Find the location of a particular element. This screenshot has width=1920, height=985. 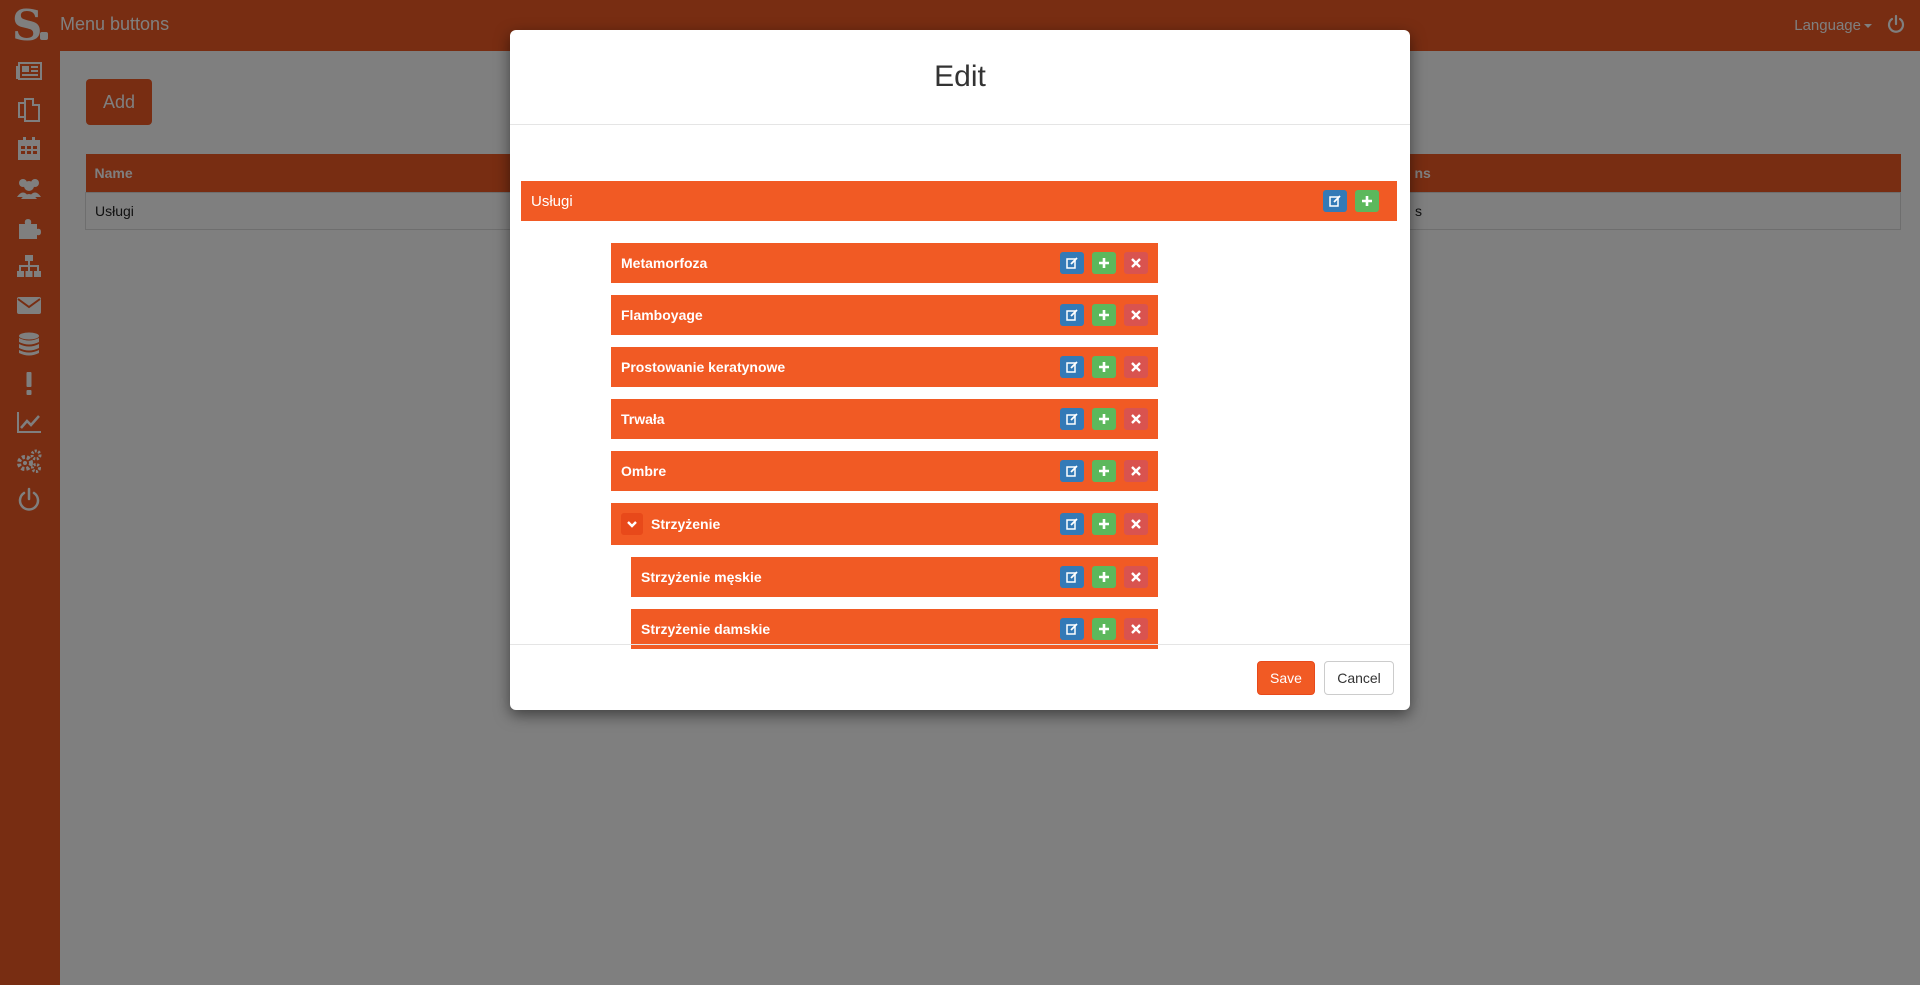

modal-title: Edit is located at coordinates (960, 76).